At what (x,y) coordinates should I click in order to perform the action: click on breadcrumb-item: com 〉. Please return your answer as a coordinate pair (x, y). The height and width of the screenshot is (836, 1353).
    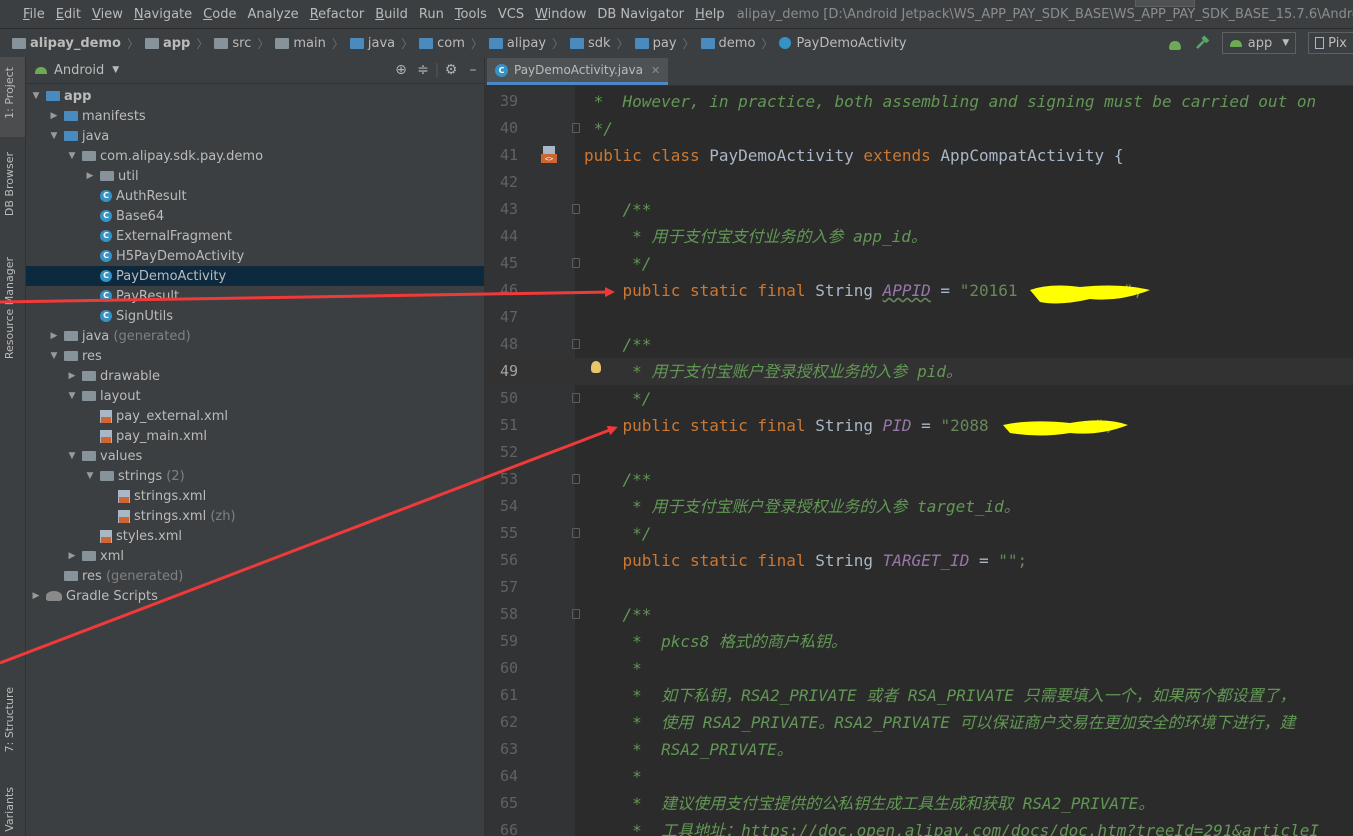
    Looking at the image, I should click on (448, 43).